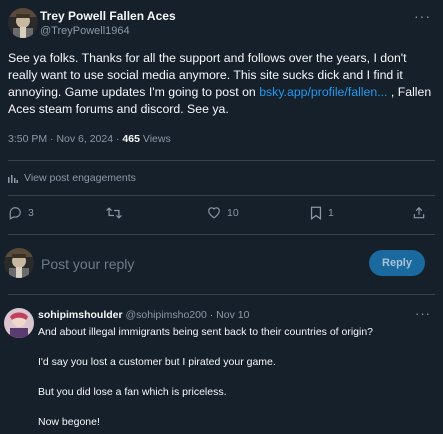  I want to click on reply-action: 3, so click(21, 213).